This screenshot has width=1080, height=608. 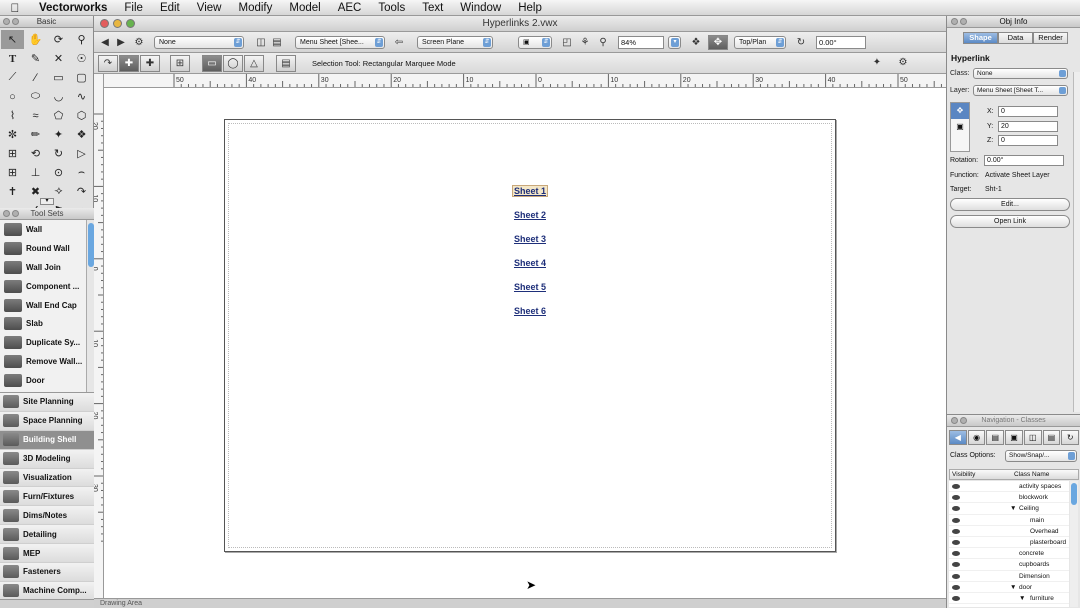 What do you see at coordinates (696, 42) in the screenshot?
I see `render-mode-icon: ❖` at bounding box center [696, 42].